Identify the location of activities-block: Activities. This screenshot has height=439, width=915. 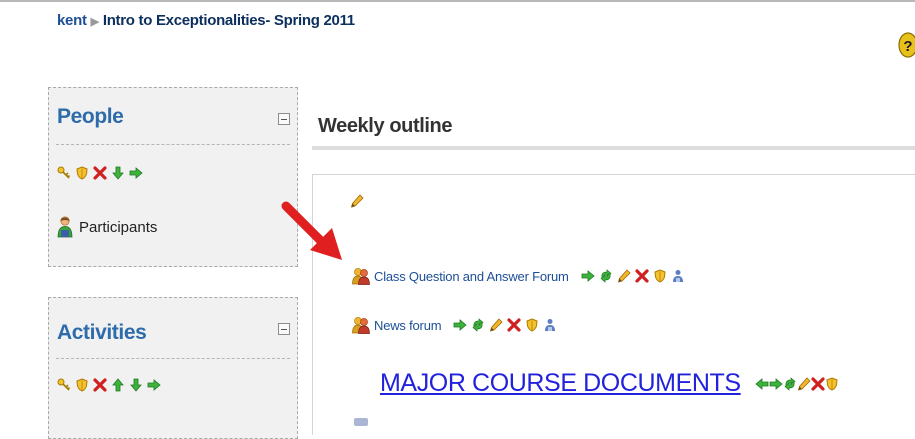
(173, 368).